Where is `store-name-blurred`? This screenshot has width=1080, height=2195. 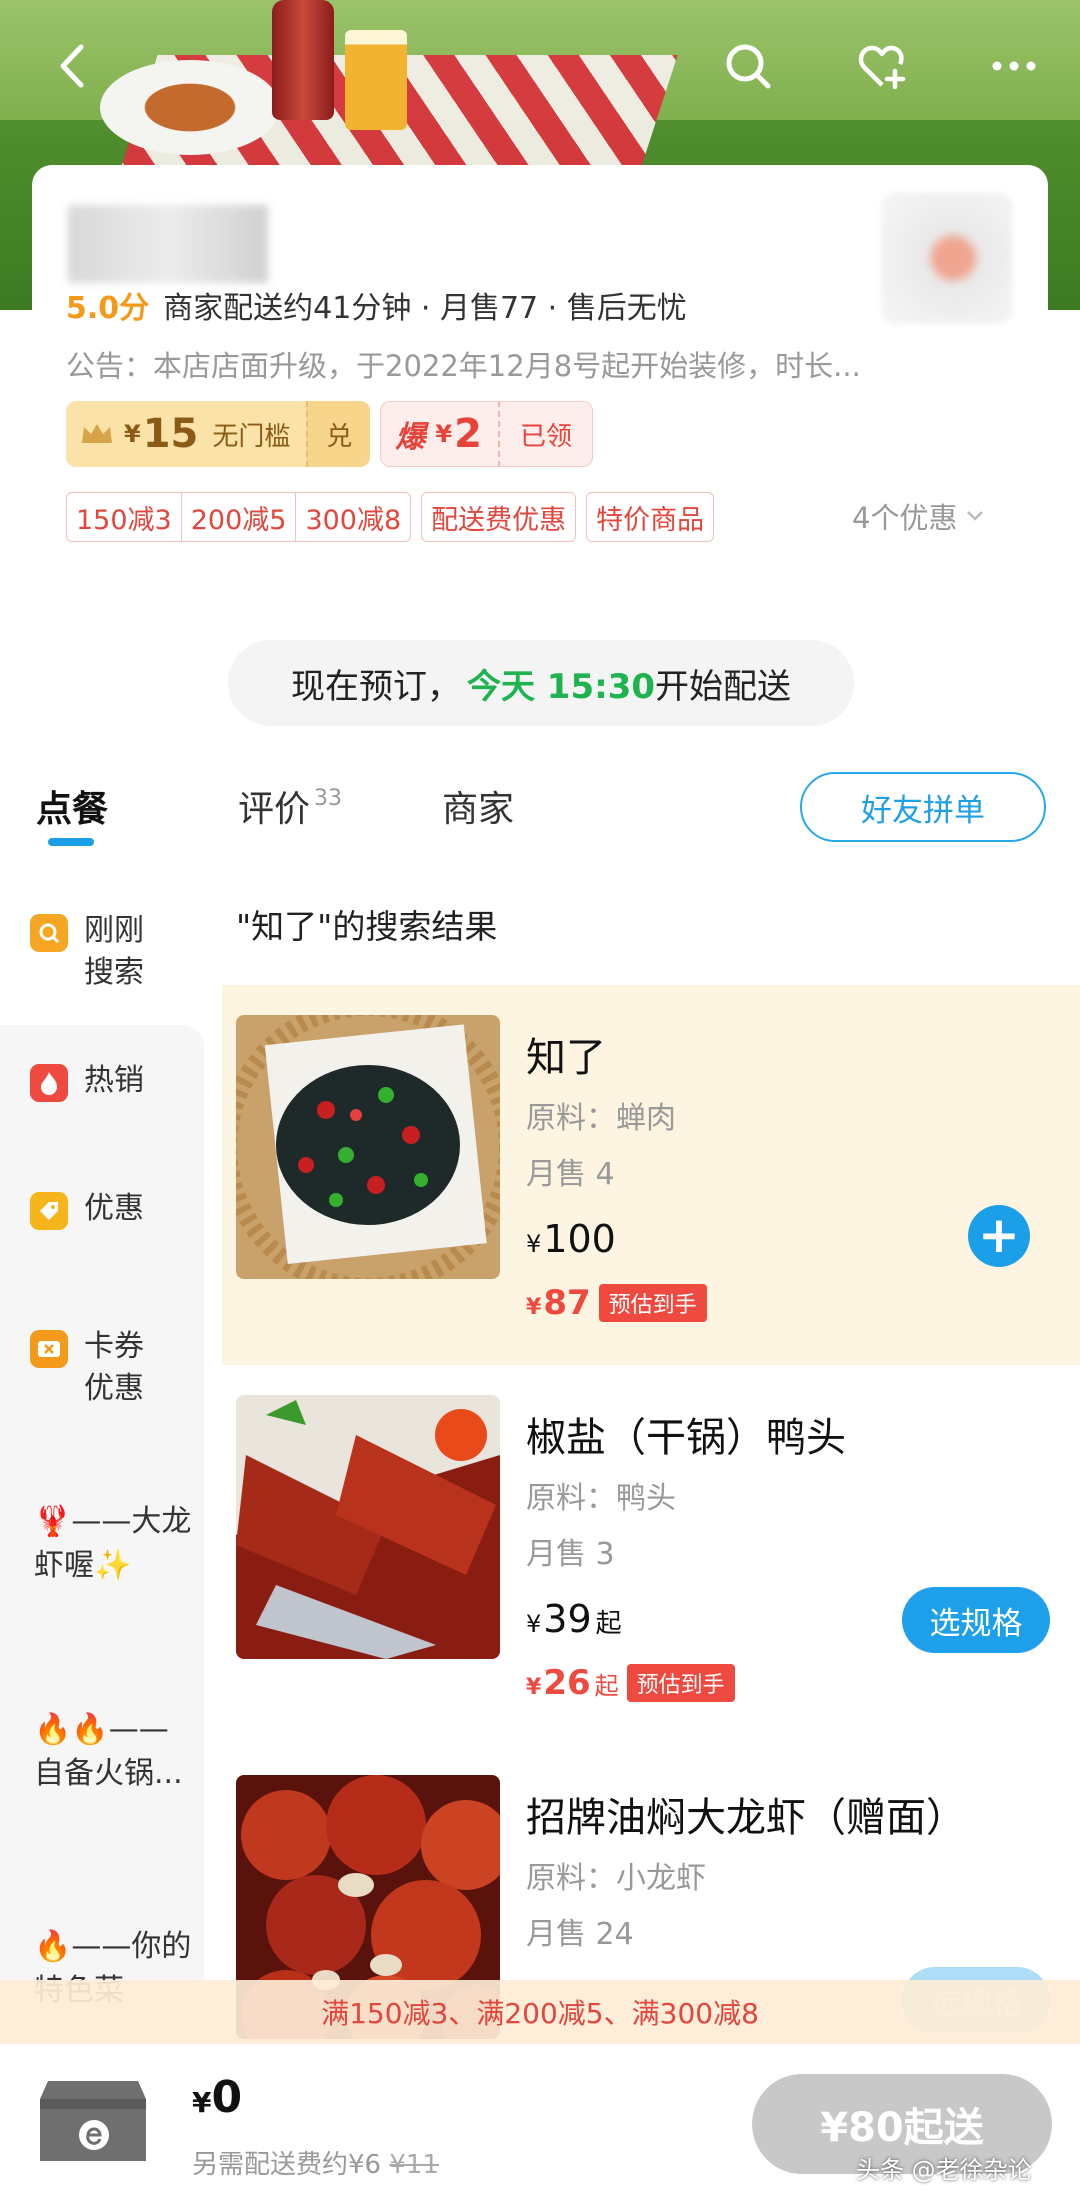 store-name-blurred is located at coordinates (168, 244).